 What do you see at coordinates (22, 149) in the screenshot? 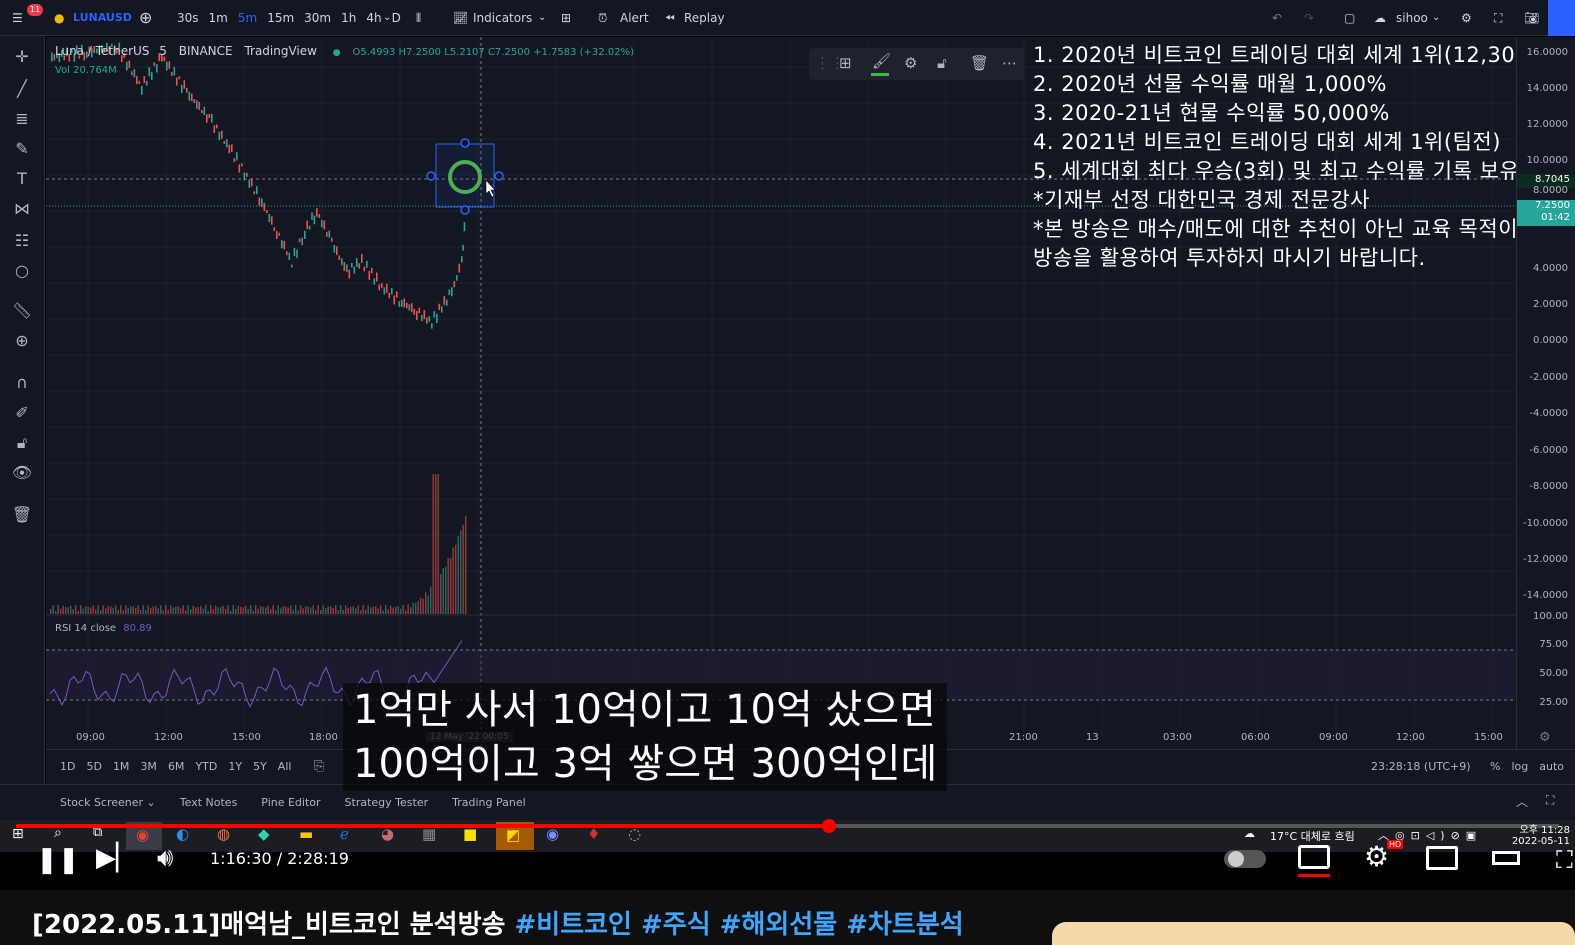
I see `brush-icon: ✎` at bounding box center [22, 149].